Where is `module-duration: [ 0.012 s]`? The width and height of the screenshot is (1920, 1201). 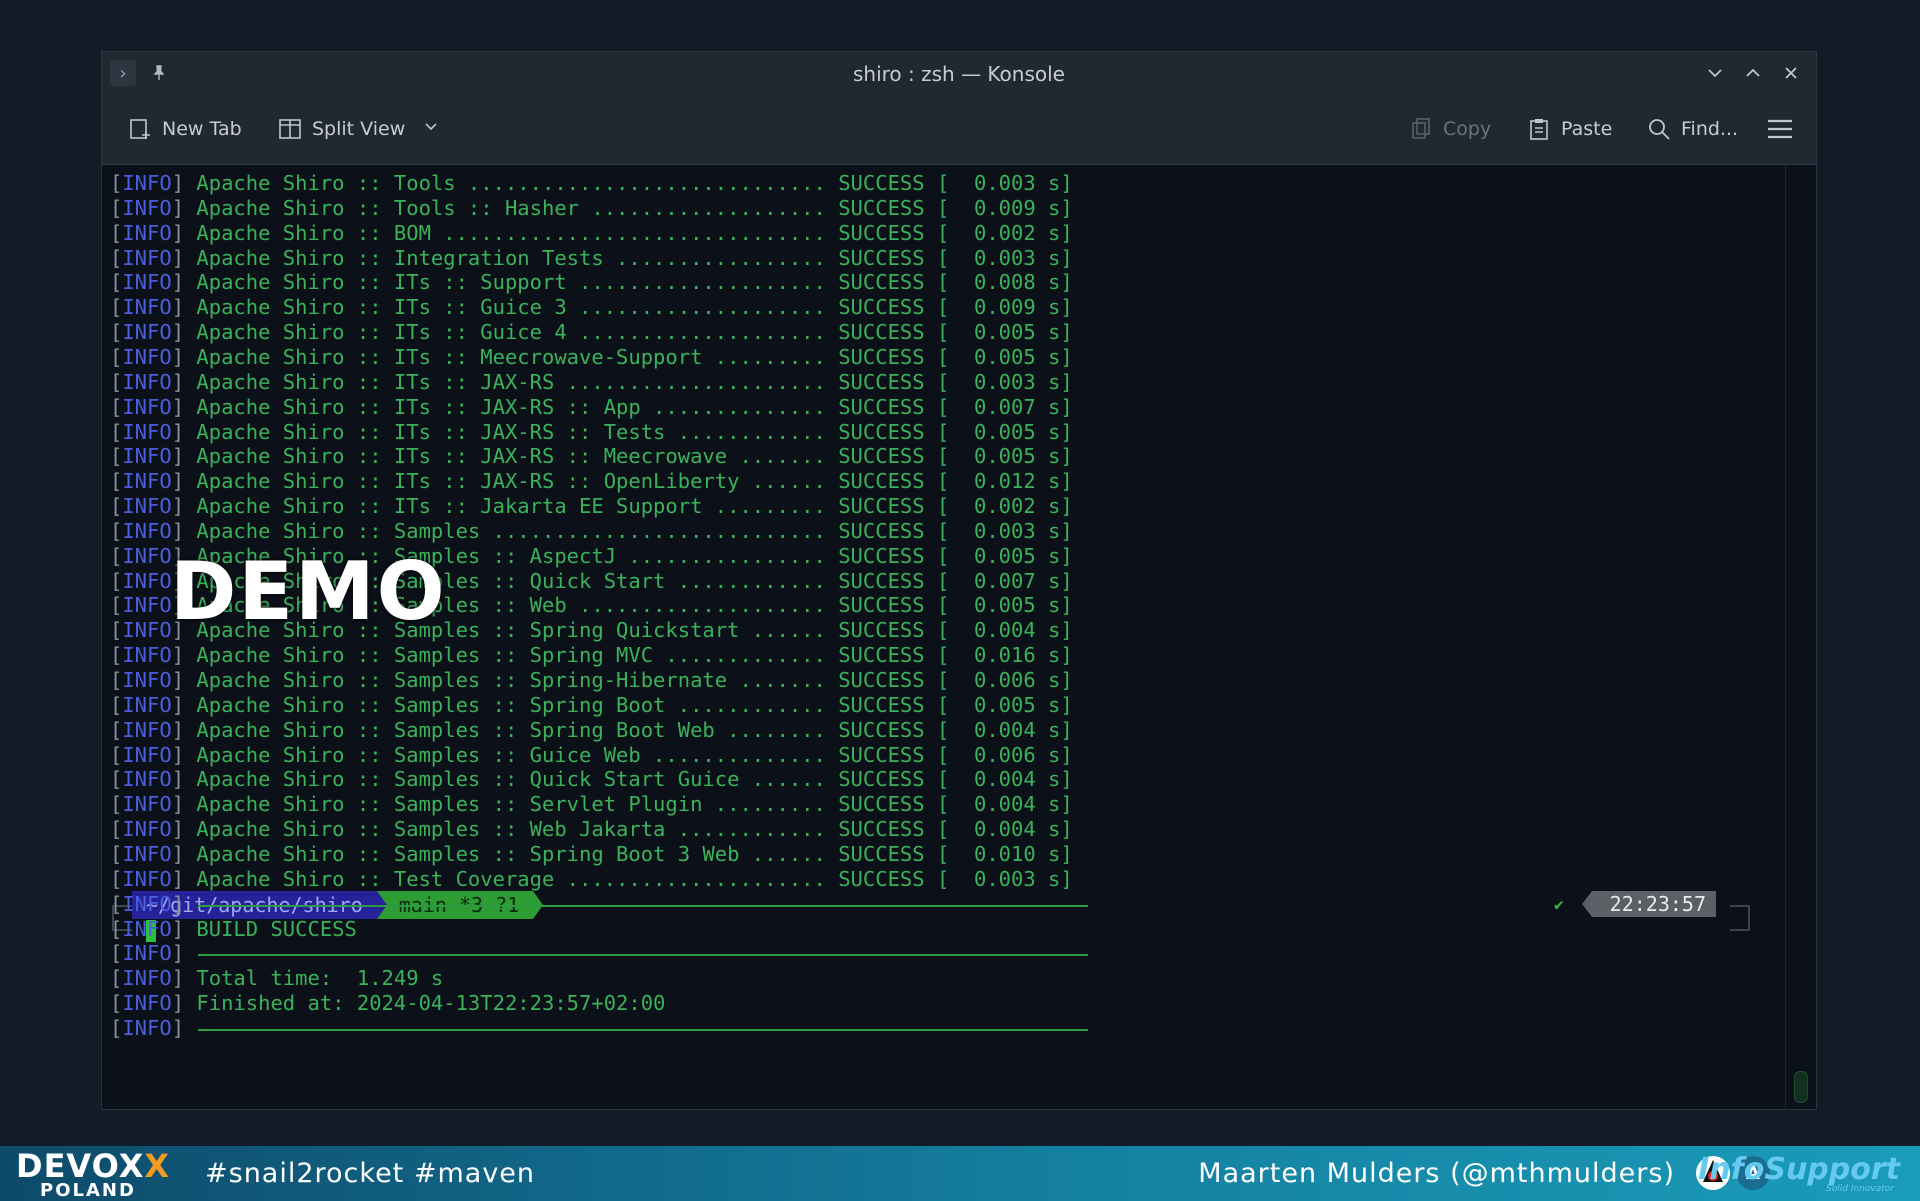 module-duration: [ 0.012 s] is located at coordinates (1004, 481).